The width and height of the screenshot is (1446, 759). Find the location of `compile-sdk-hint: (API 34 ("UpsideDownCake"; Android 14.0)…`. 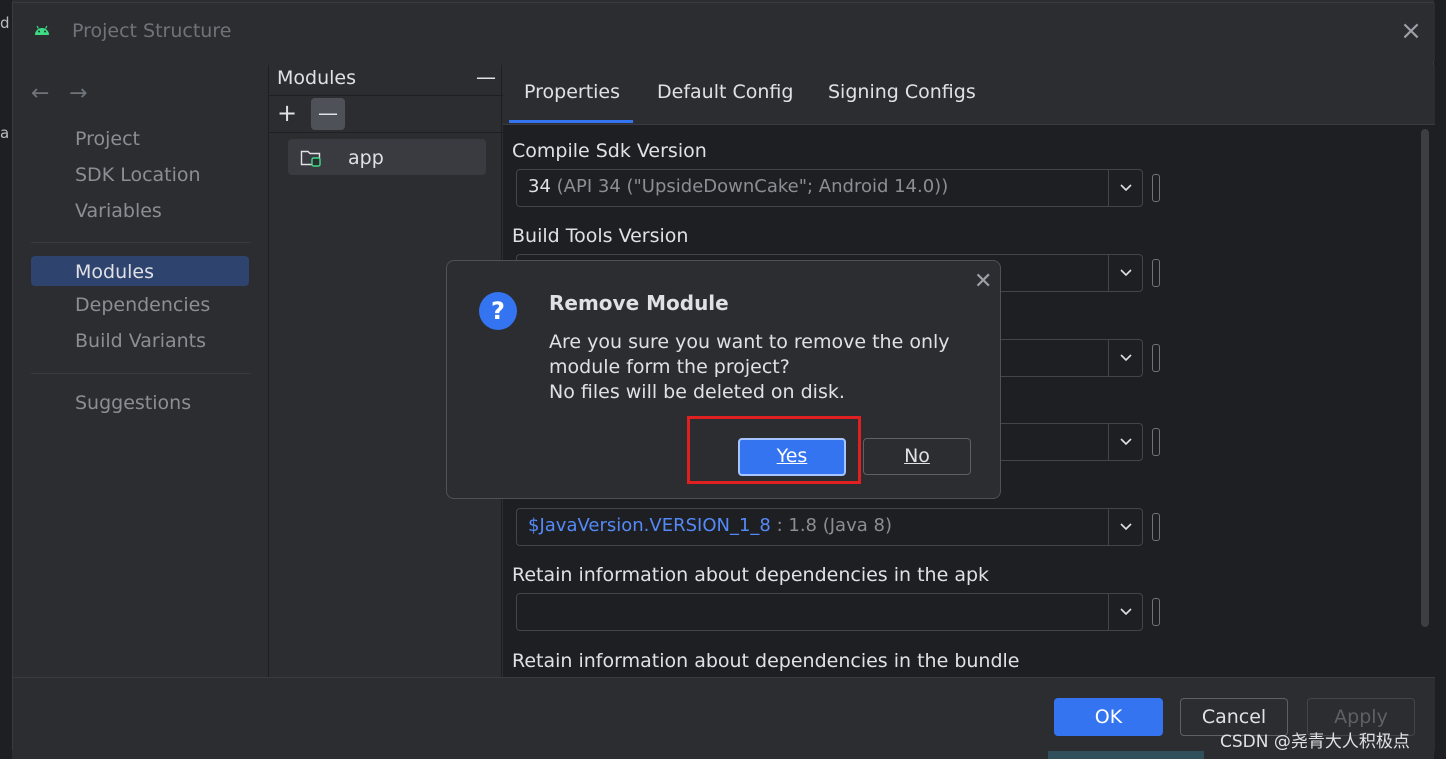

compile-sdk-hint: (API 34 ("UpsideDownCake"; Android 14.0)… is located at coordinates (752, 186).